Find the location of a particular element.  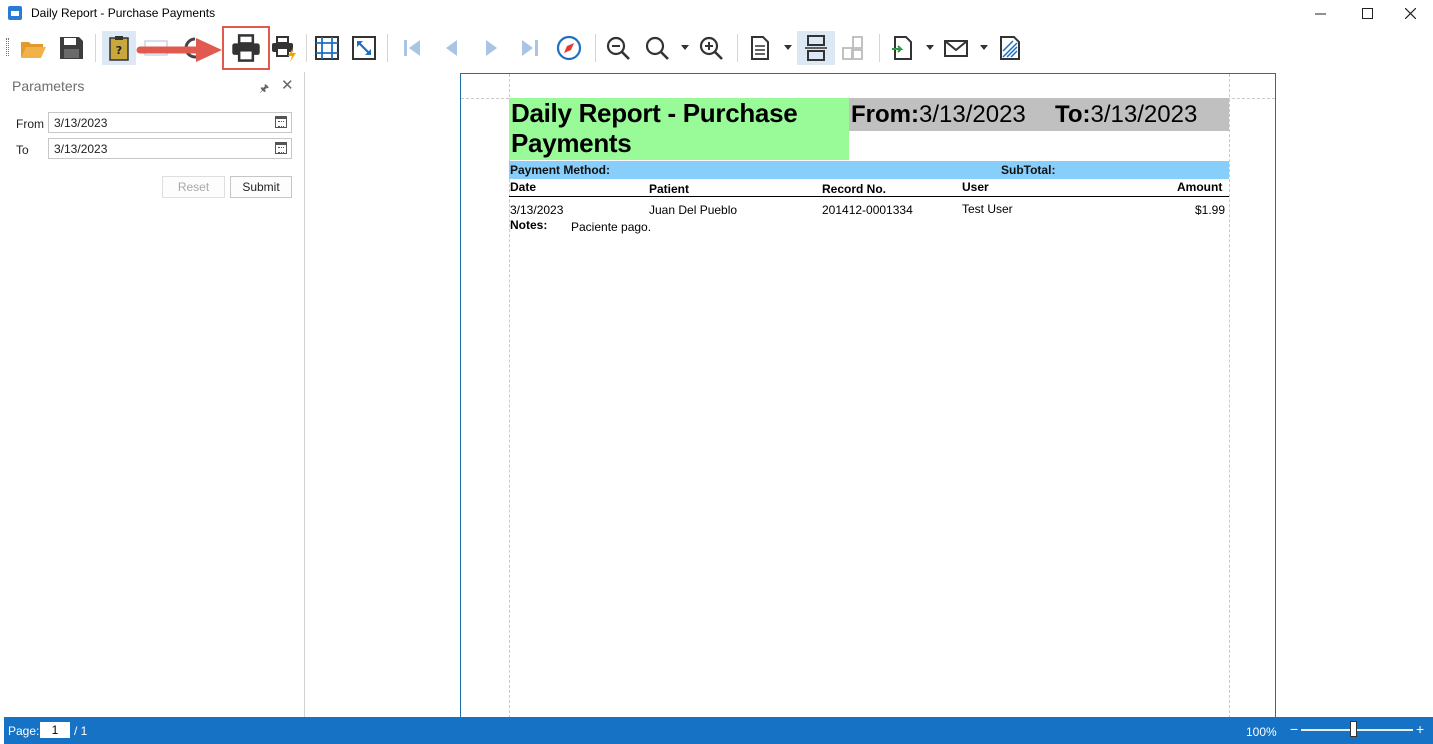

zoom-out-button is located at coordinates (618, 48).